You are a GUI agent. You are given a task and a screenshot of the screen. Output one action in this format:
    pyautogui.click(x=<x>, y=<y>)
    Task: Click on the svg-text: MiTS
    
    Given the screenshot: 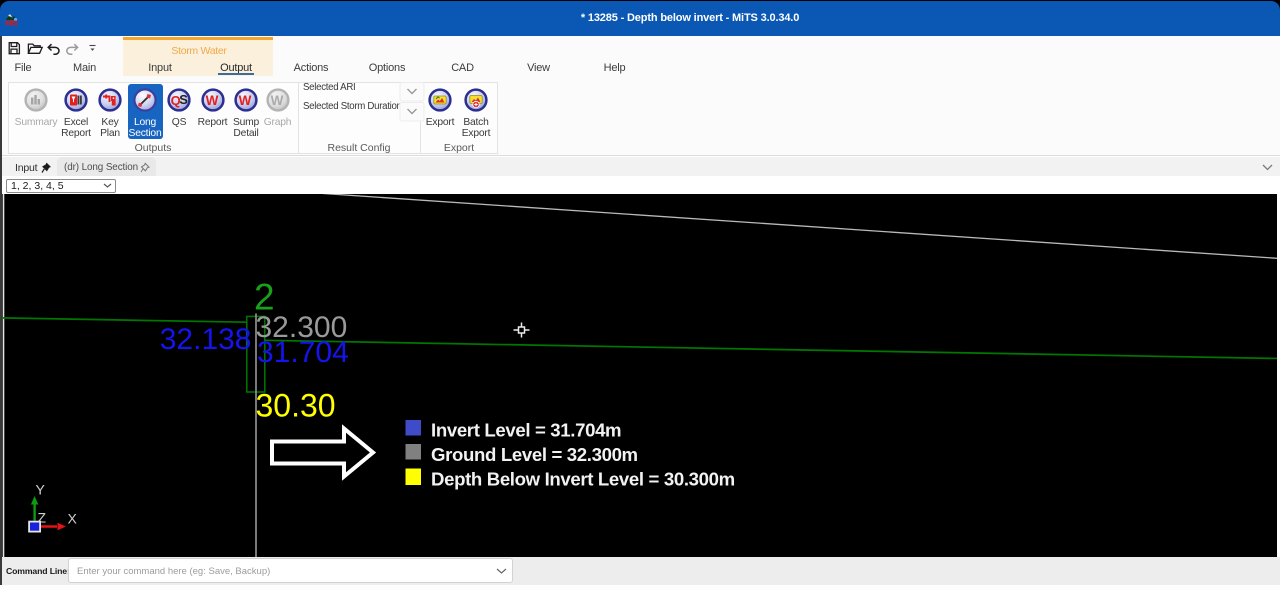 What is the action you would take?
    pyautogui.click(x=11, y=23)
    